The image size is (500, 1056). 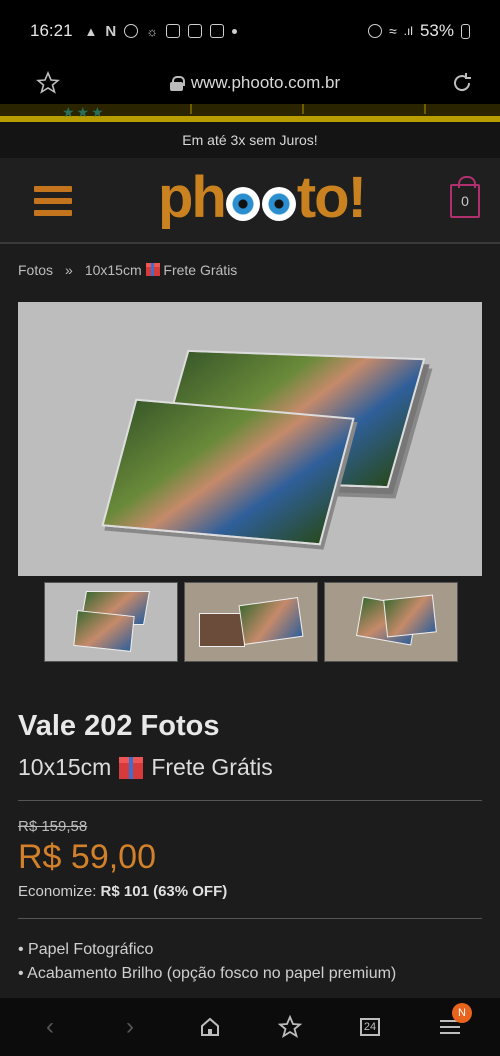 What do you see at coordinates (262, 197) in the screenshot?
I see `phooto-logo: ph to!` at bounding box center [262, 197].